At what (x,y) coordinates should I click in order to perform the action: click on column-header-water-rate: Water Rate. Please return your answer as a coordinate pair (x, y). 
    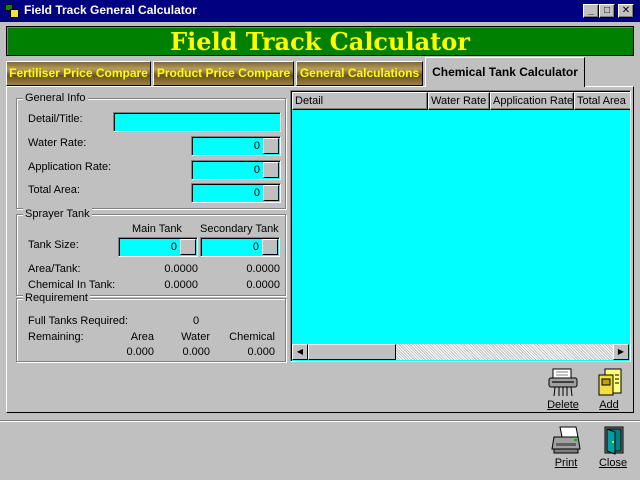
    Looking at the image, I should click on (459, 101).